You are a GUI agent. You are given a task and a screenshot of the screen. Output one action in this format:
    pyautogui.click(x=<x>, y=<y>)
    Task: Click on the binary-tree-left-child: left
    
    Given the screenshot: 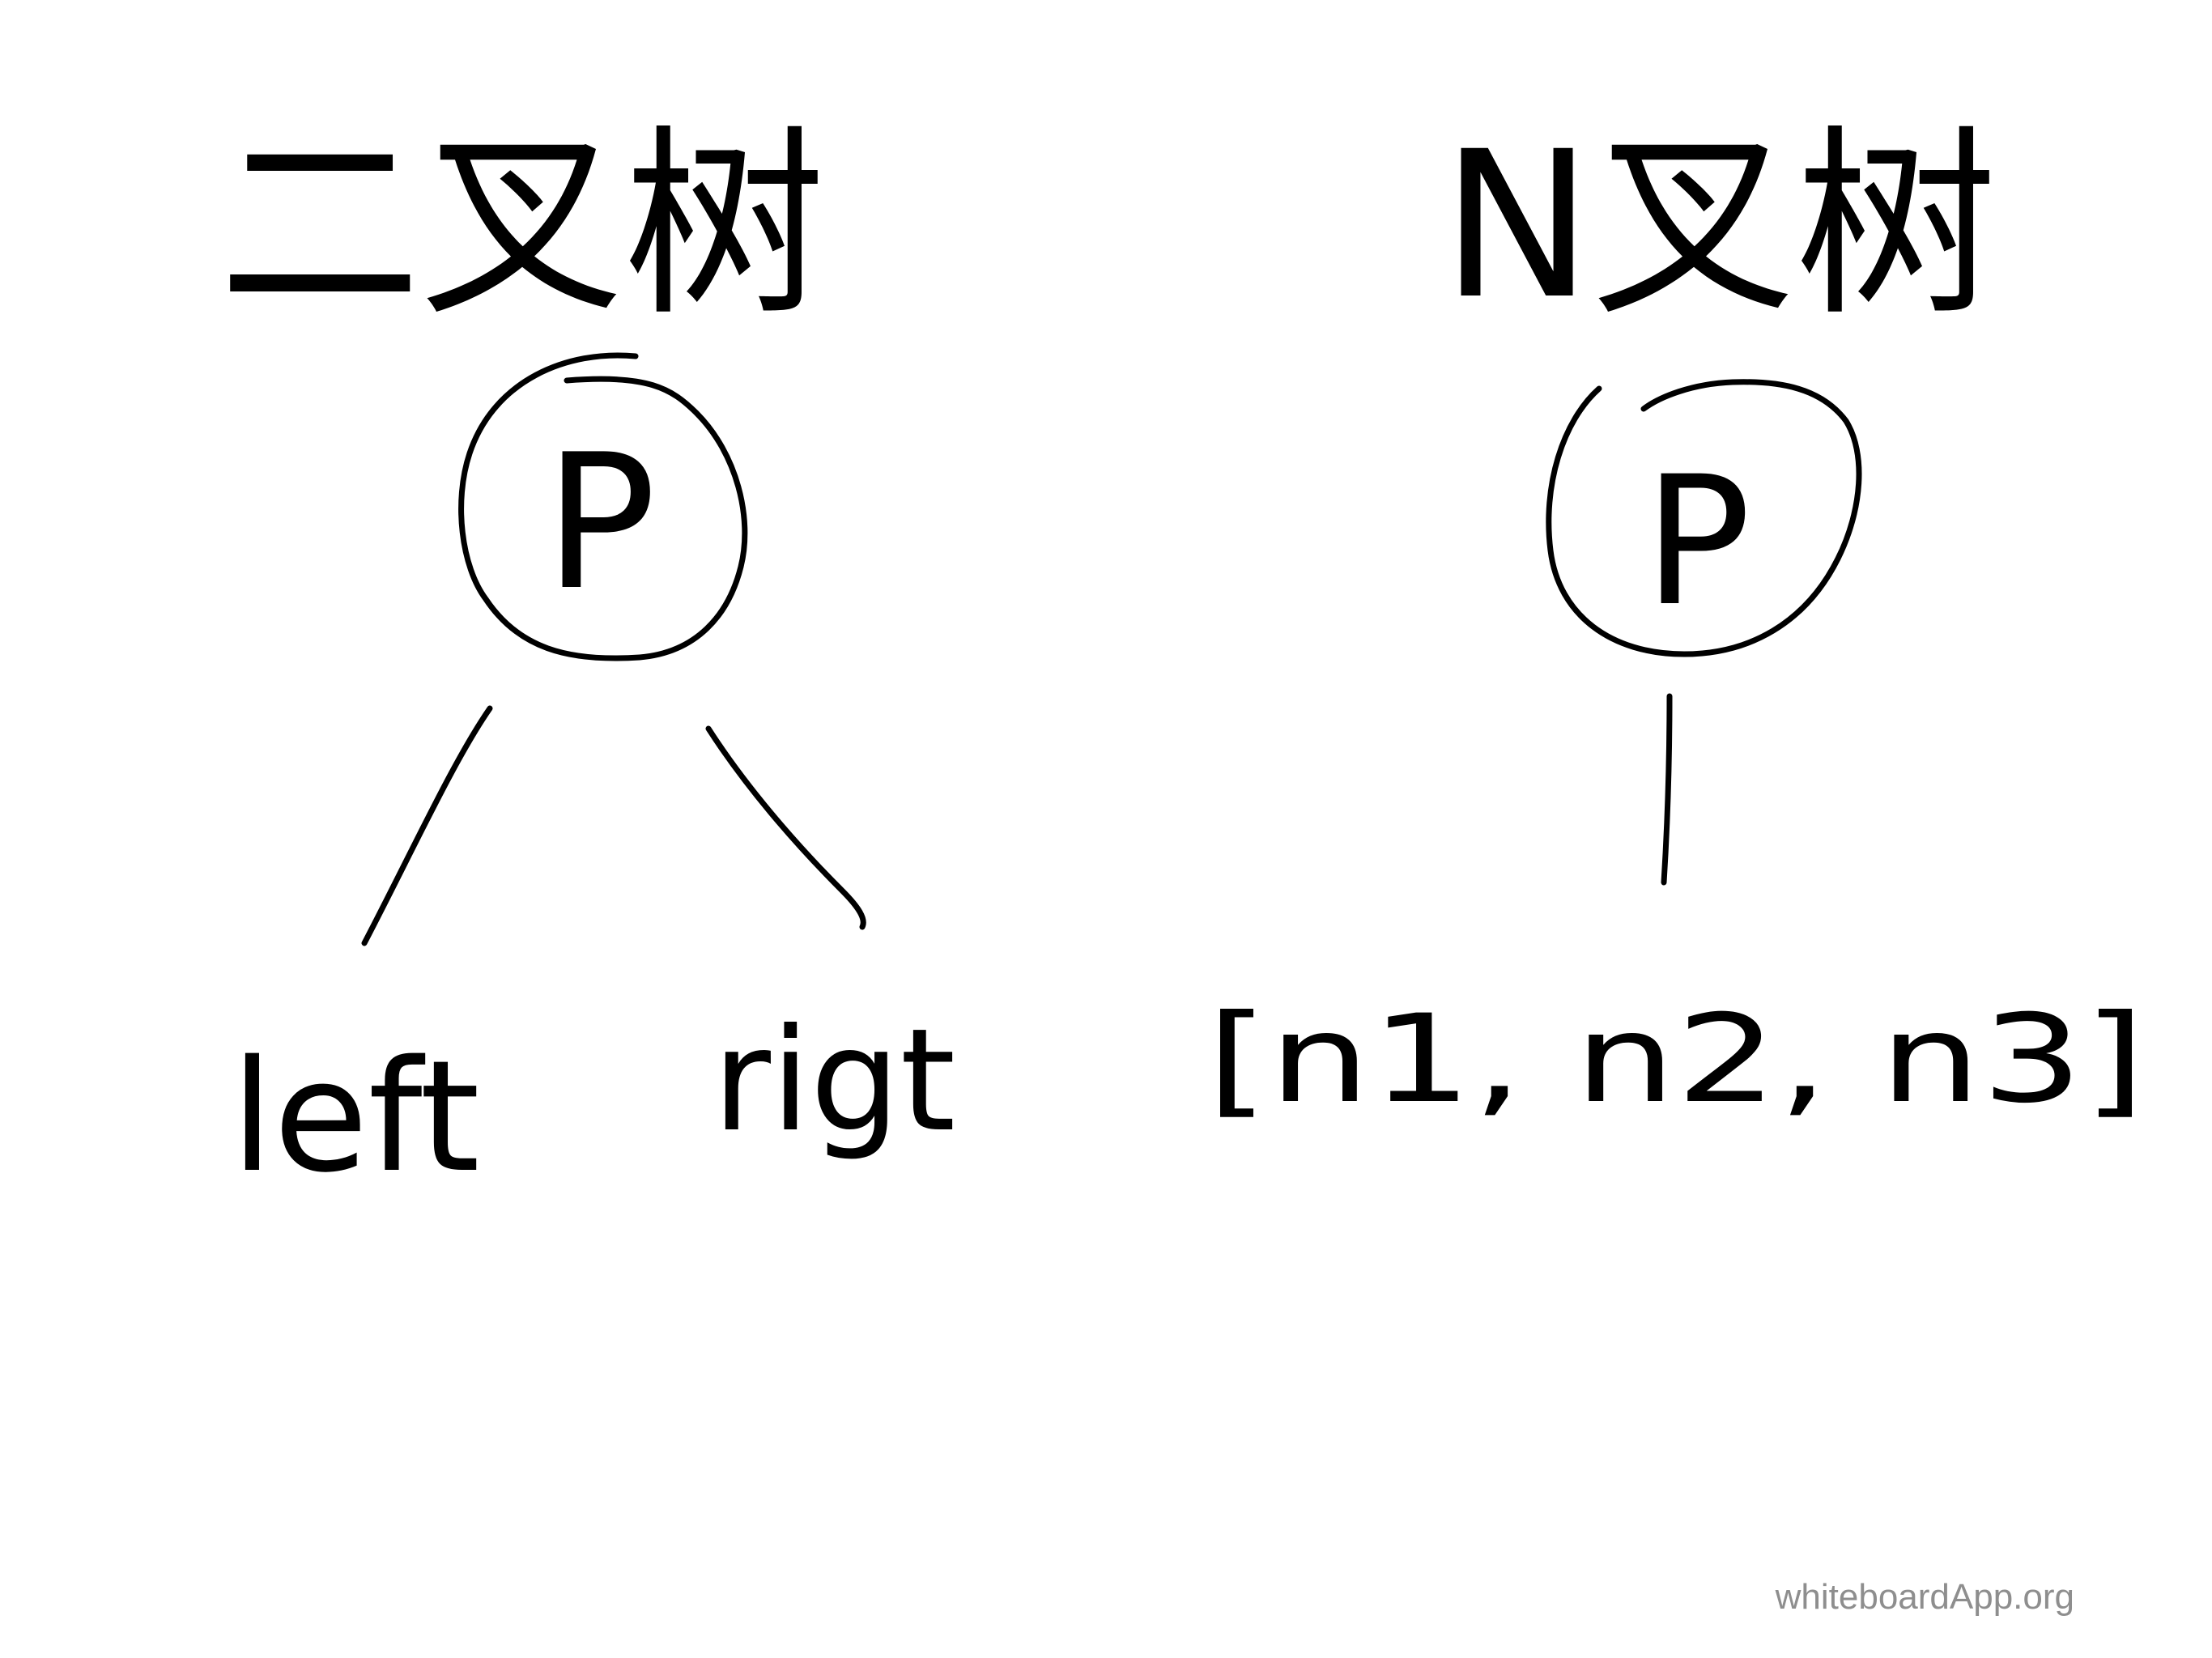 What is the action you would take?
    pyautogui.click(x=356, y=1116)
    